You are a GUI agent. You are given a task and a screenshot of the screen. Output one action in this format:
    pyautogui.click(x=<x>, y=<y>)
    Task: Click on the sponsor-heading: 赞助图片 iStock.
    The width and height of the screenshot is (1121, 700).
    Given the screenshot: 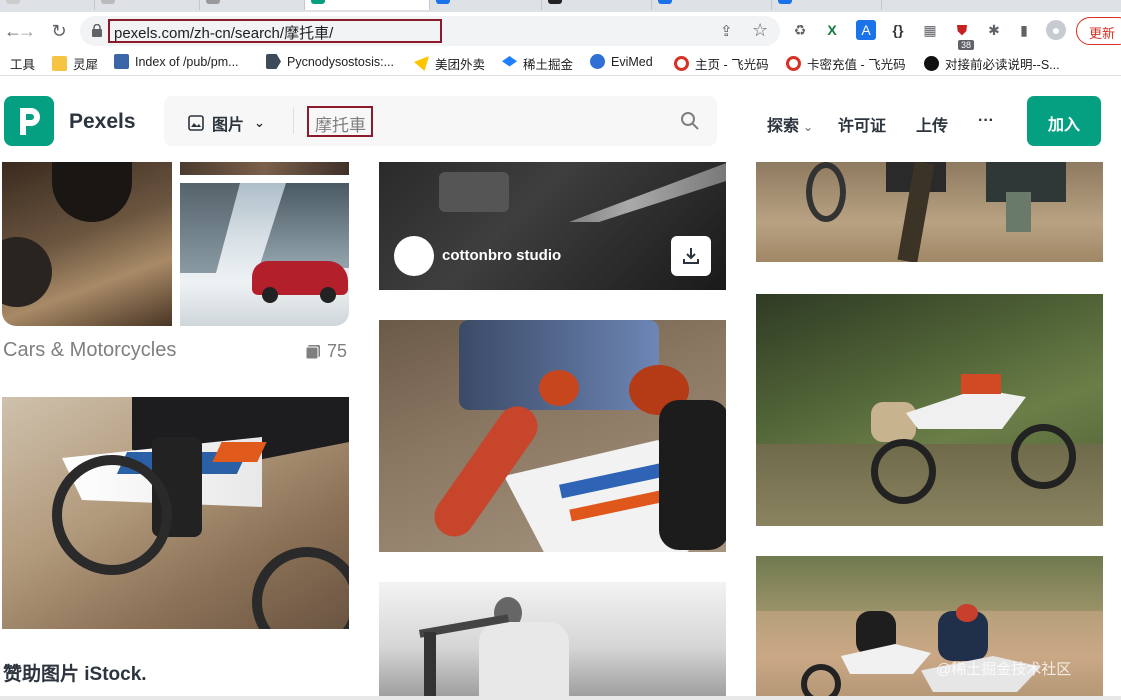 What is the action you would take?
    pyautogui.click(x=75, y=674)
    